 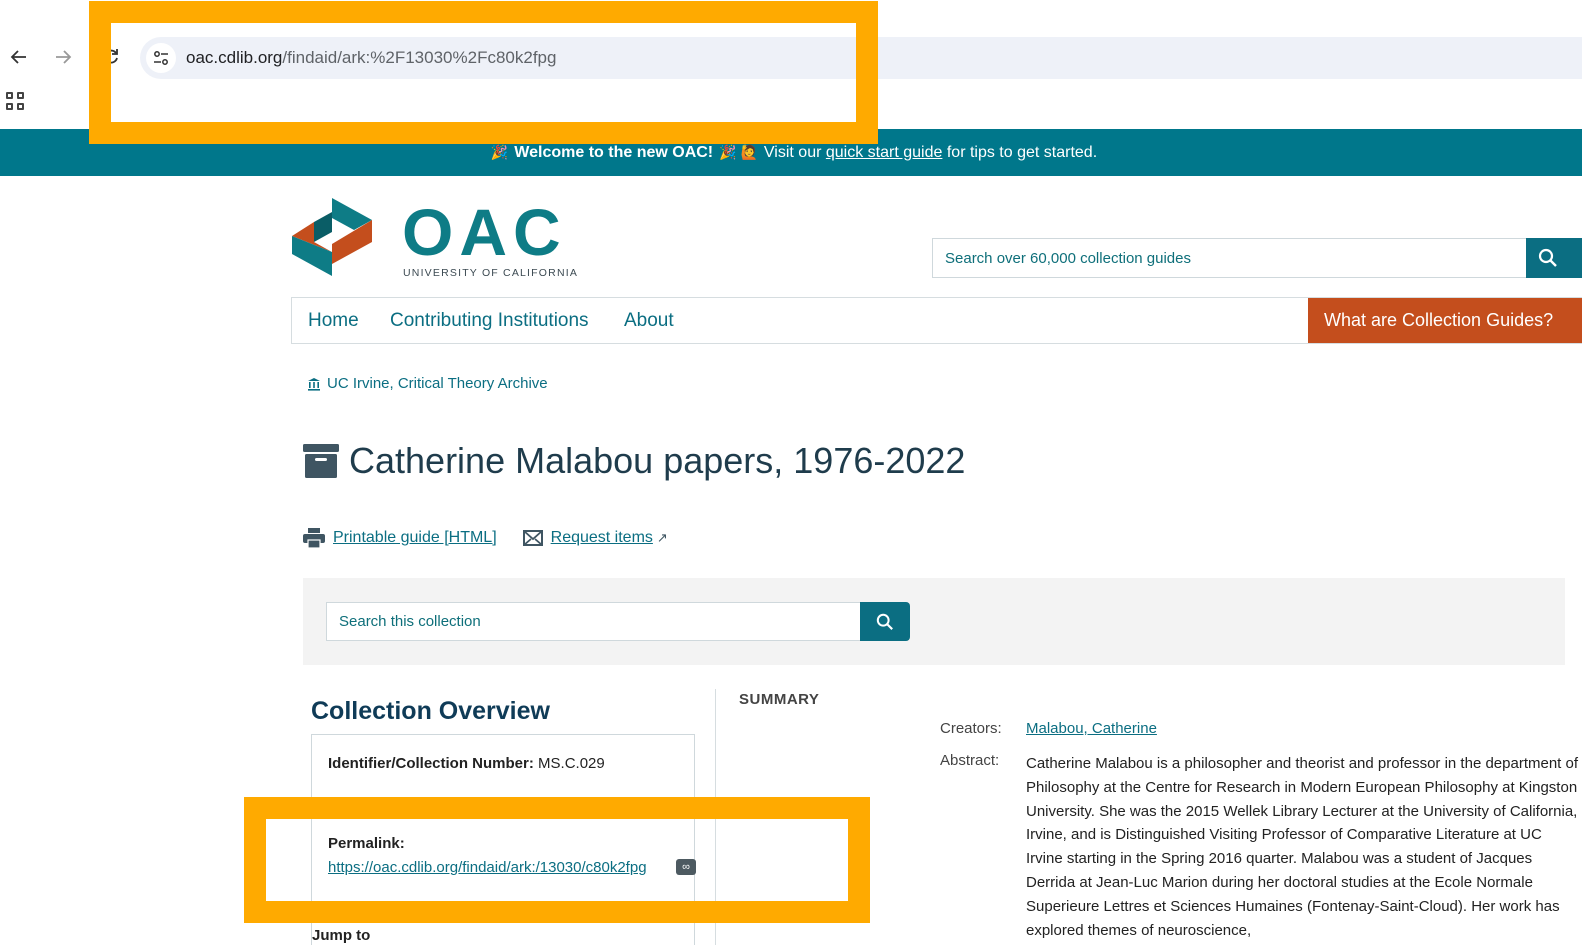 I want to click on abstract-label: Abstract:, so click(x=970, y=760).